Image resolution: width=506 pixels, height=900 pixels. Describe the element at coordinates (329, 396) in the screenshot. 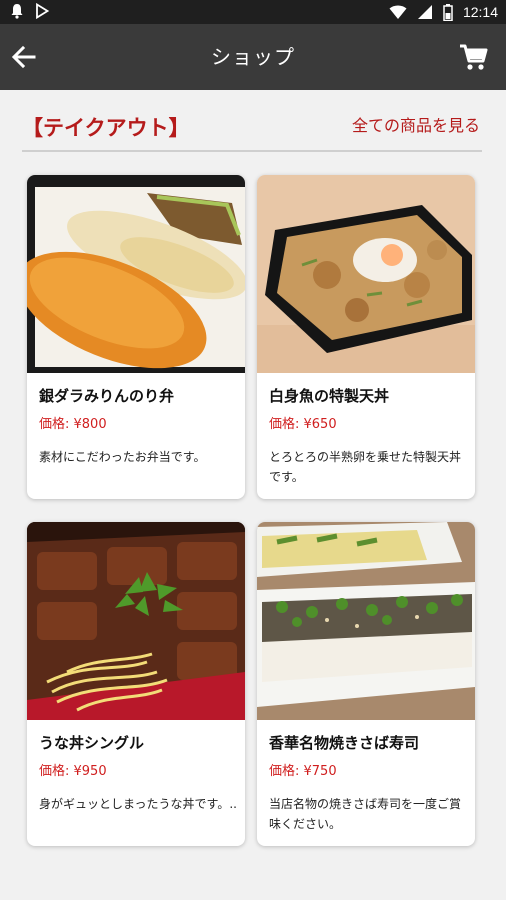

I see `product-name: 白身魚の特製天丼` at that location.